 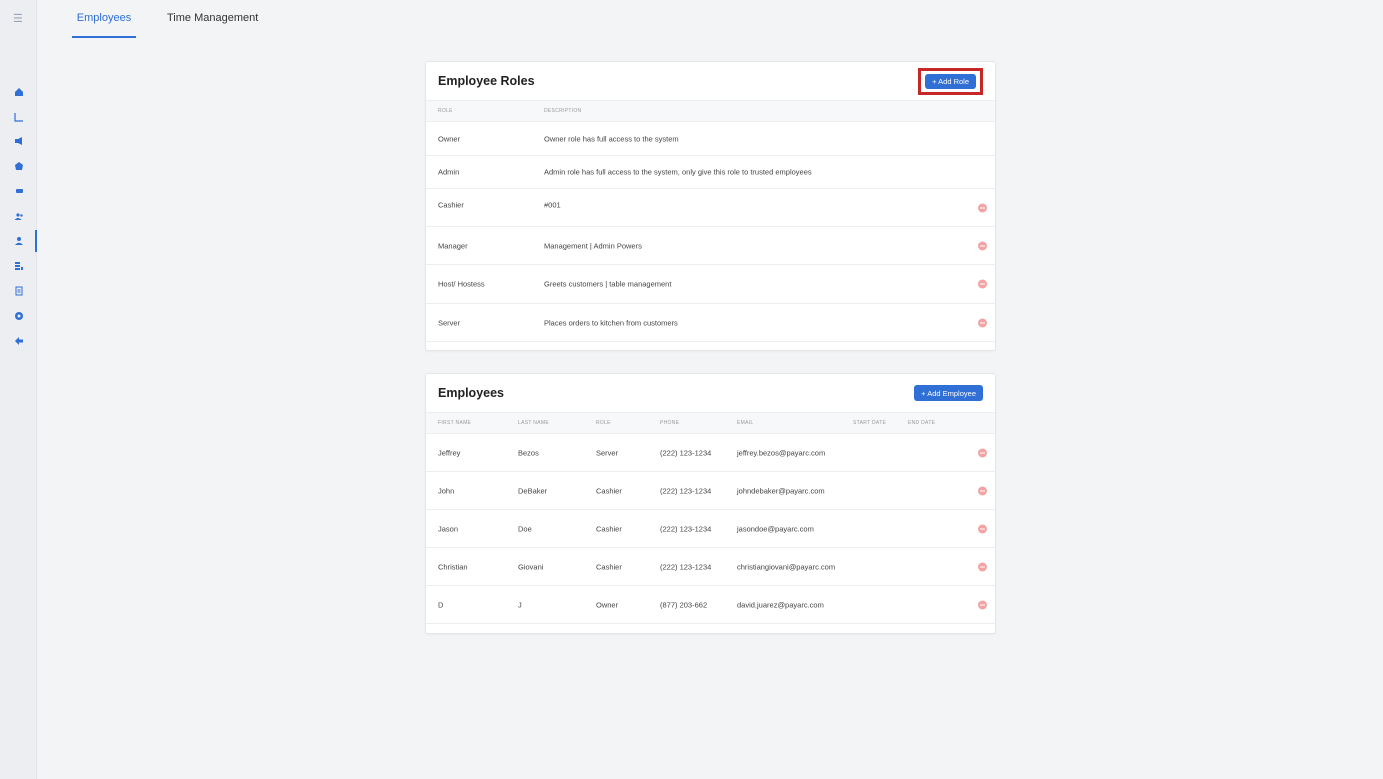 I want to click on last-name: J, so click(x=520, y=604).